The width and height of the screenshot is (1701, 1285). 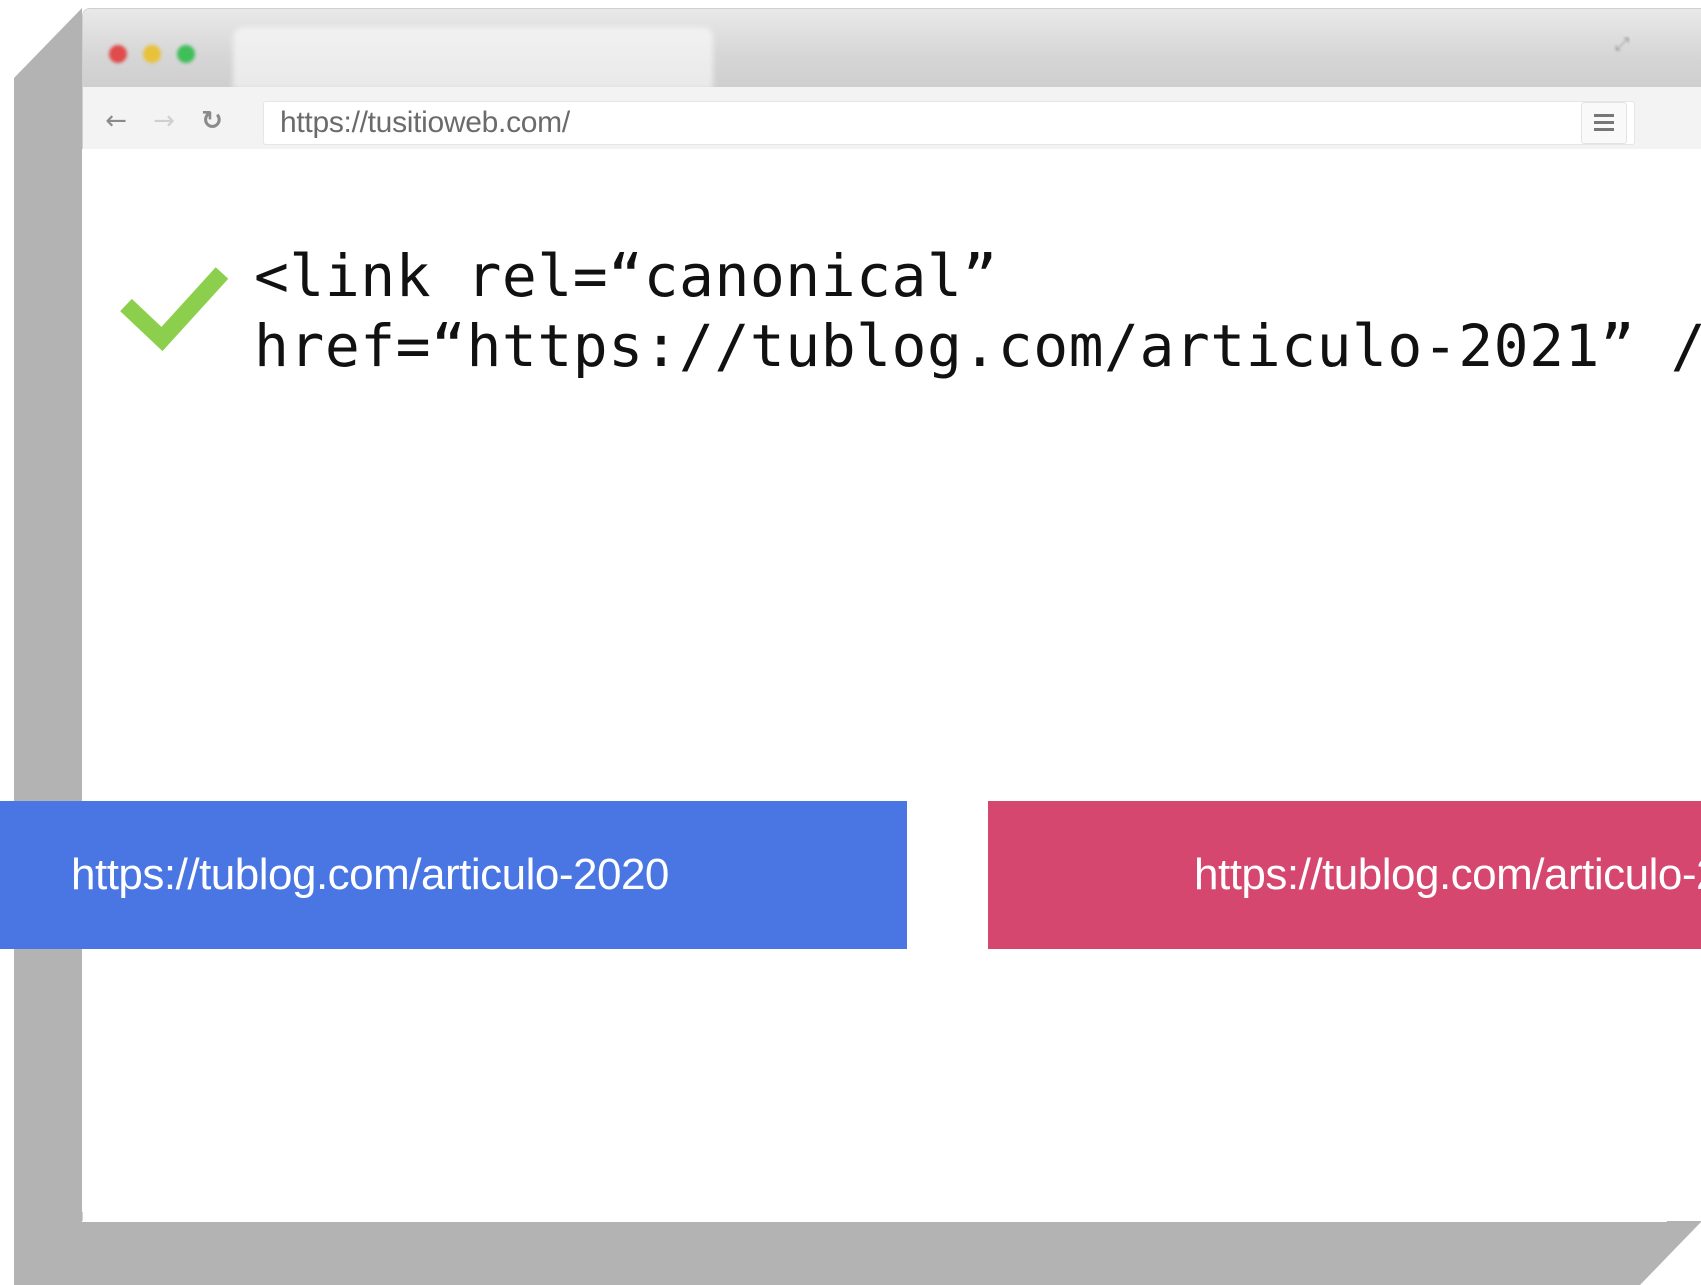 I want to click on url-box-2020-label: https://tublog.com/articulo-2020, so click(x=370, y=874).